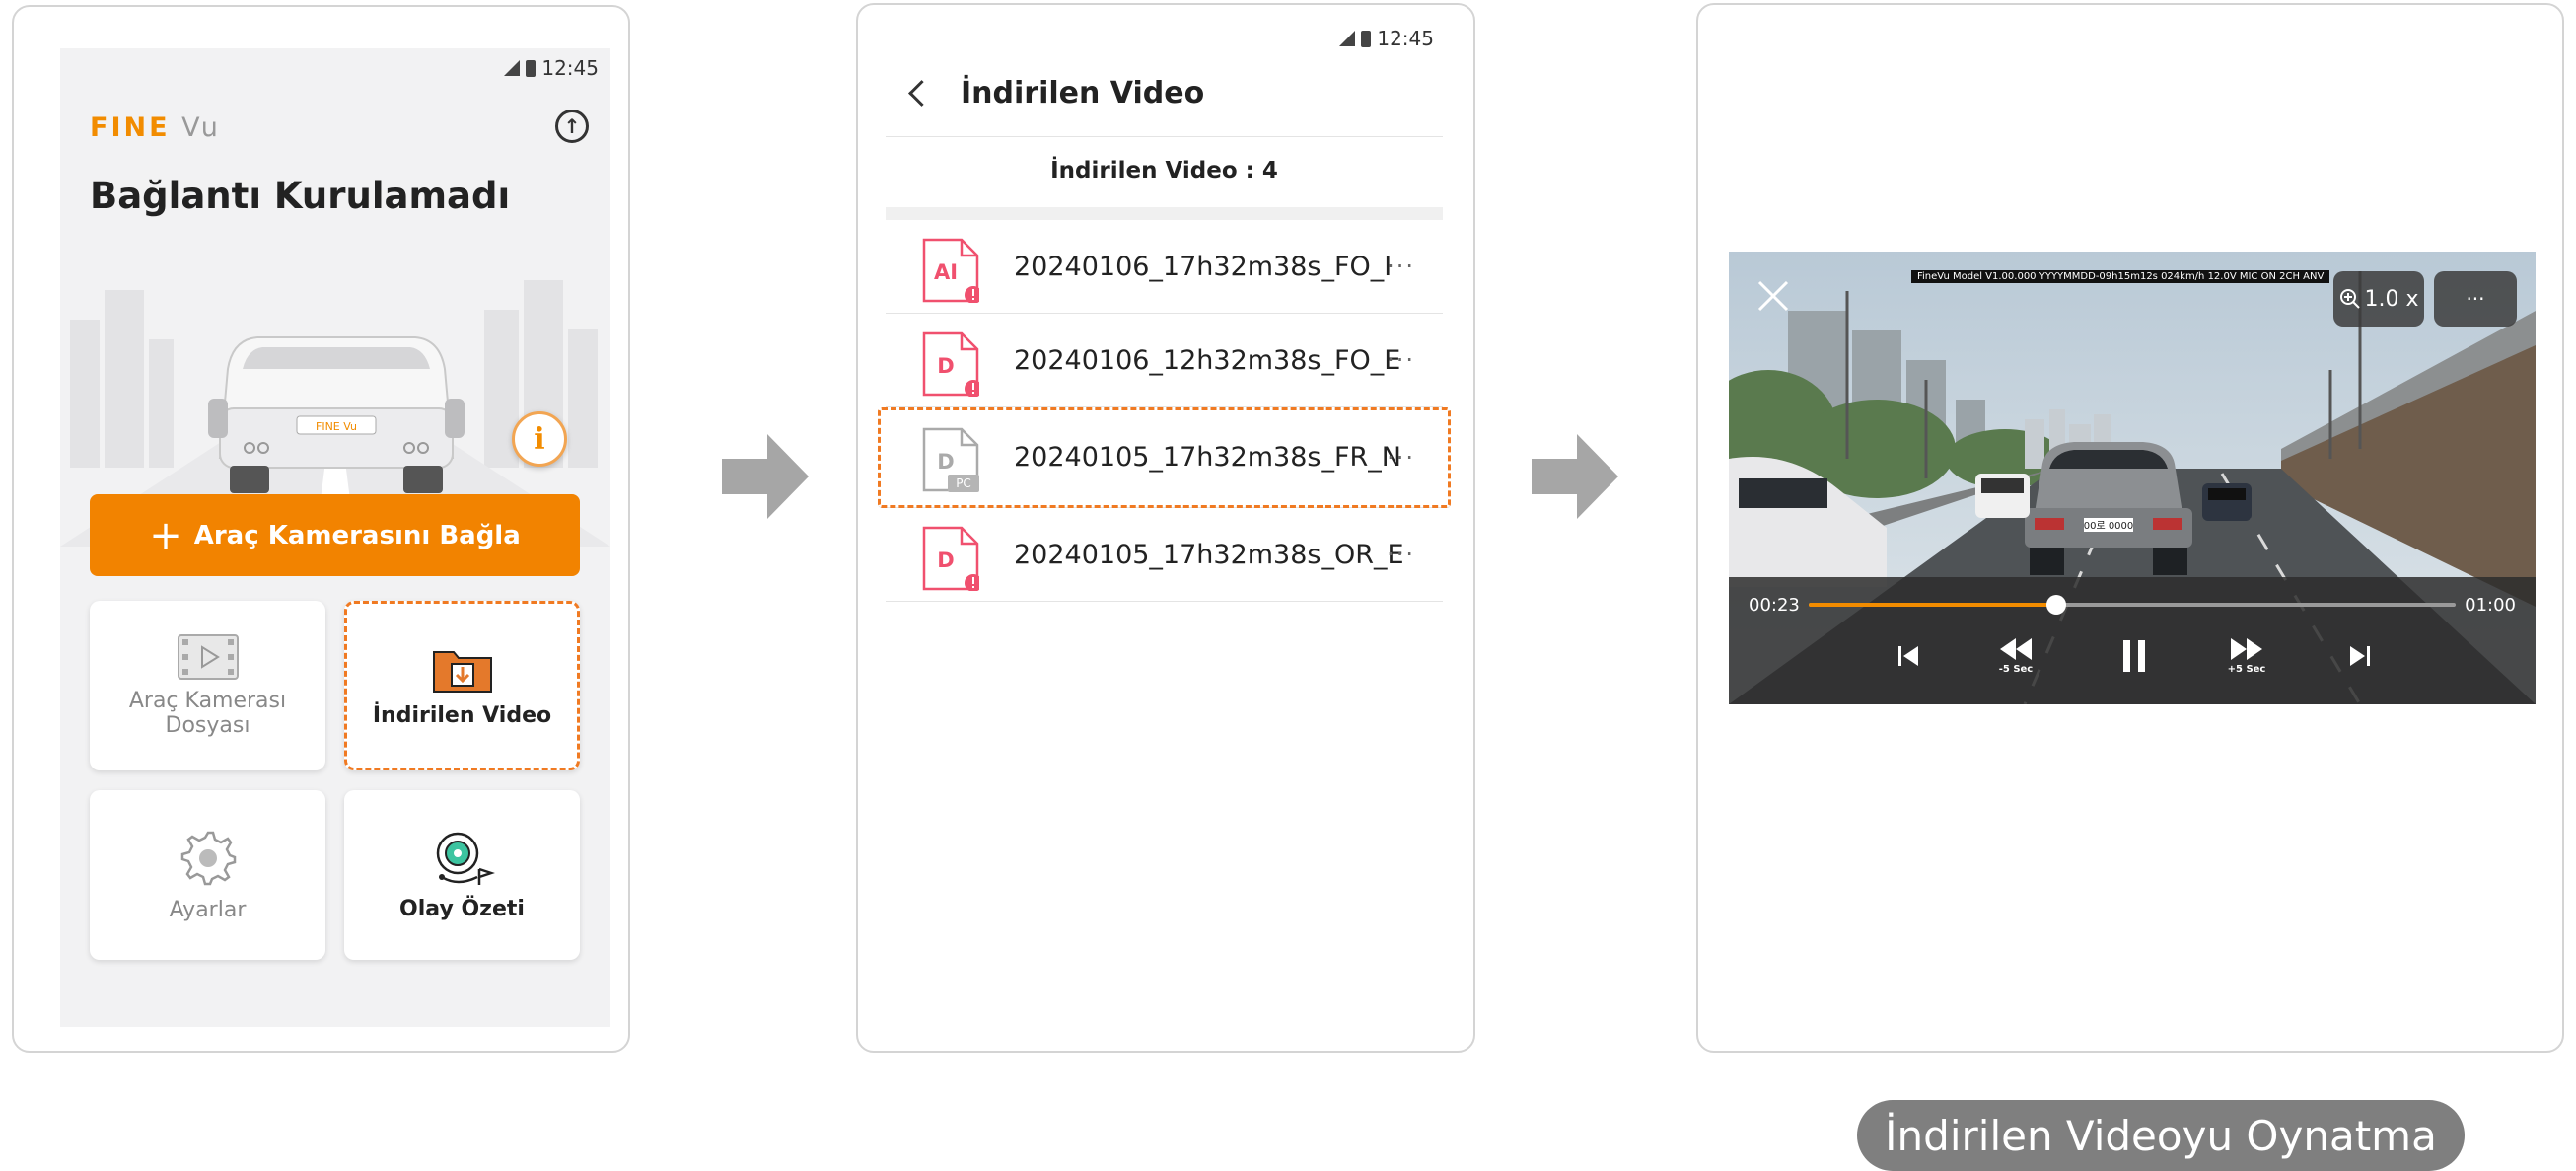  I want to click on fast-forward-icon, so click(2246, 649).